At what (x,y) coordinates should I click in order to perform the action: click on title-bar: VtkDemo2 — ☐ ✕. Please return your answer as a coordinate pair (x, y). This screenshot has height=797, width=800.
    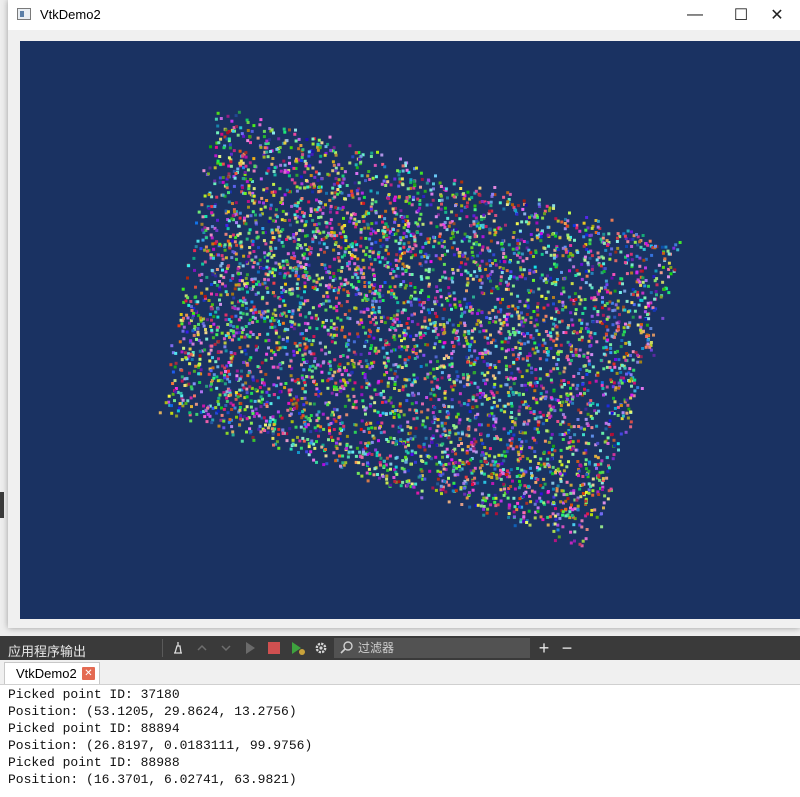
    Looking at the image, I should click on (404, 15).